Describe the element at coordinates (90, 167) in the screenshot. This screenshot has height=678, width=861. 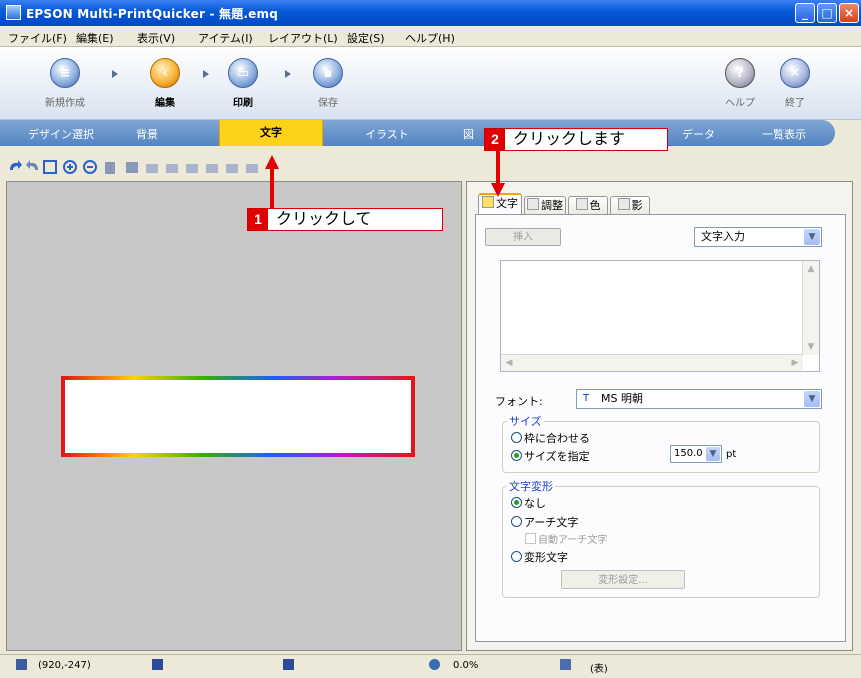
I see `zoom-out-icon` at that location.